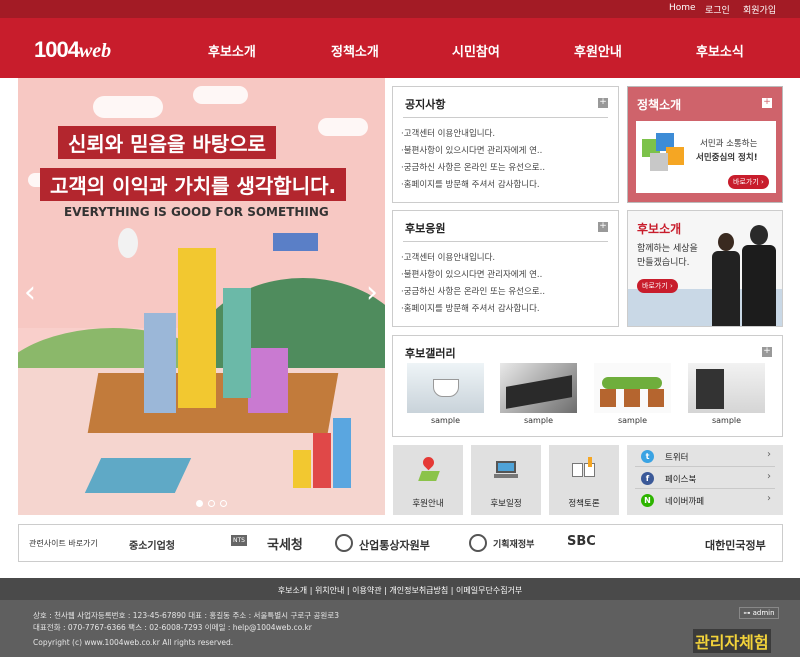 The height and width of the screenshot is (657, 800). Describe the element at coordinates (448, 257) in the screenshot. I see `support-item: ·고객센터 이용안내입니다.` at that location.